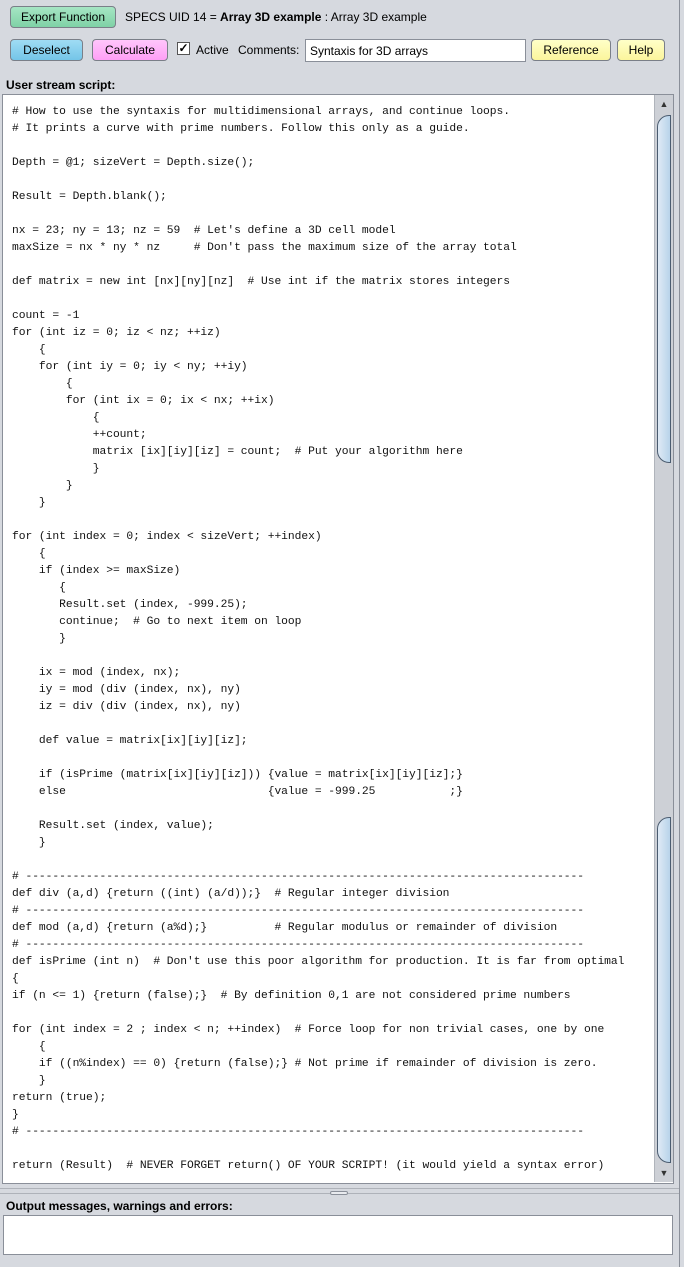 The image size is (684, 1267). I want to click on code-line: if (index >= maxSize), so click(96, 571).